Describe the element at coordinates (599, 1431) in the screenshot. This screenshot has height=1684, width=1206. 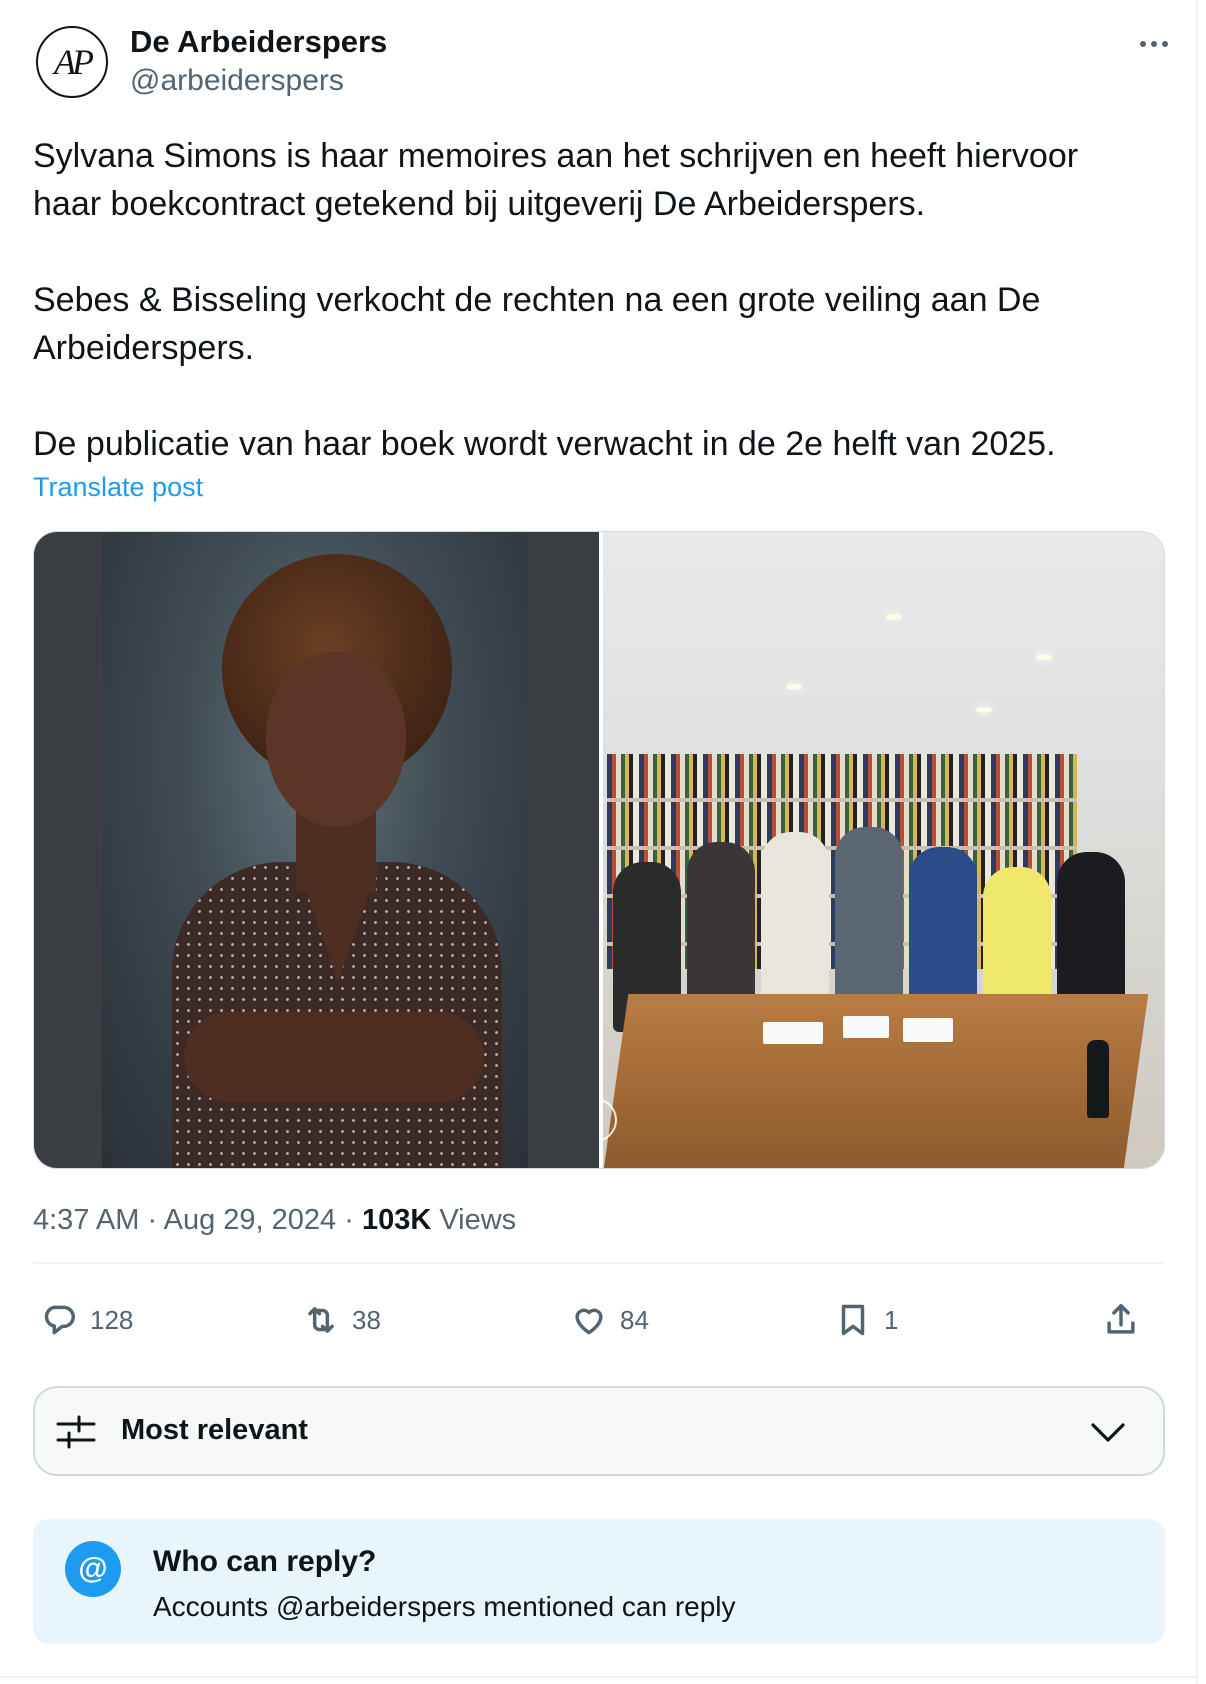
I see `sort-replies-dropdown: Most relevant` at that location.